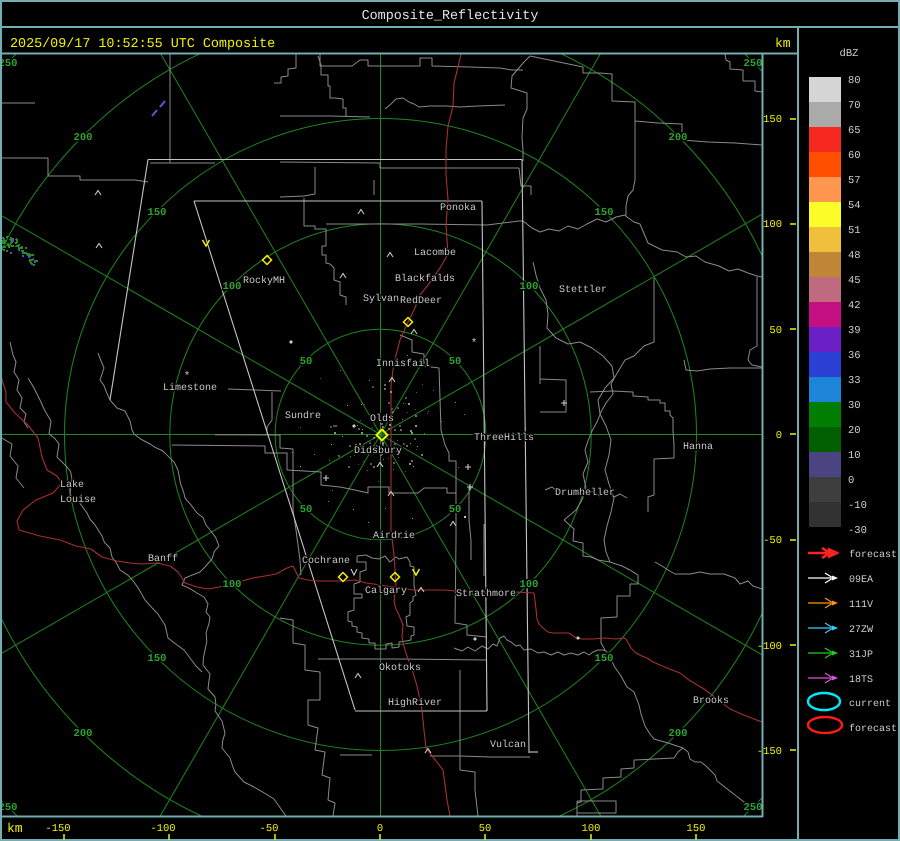 Image resolution: width=900 pixels, height=841 pixels. What do you see at coordinates (698, 447) in the screenshot?
I see `svg-text: Hanna` at bounding box center [698, 447].